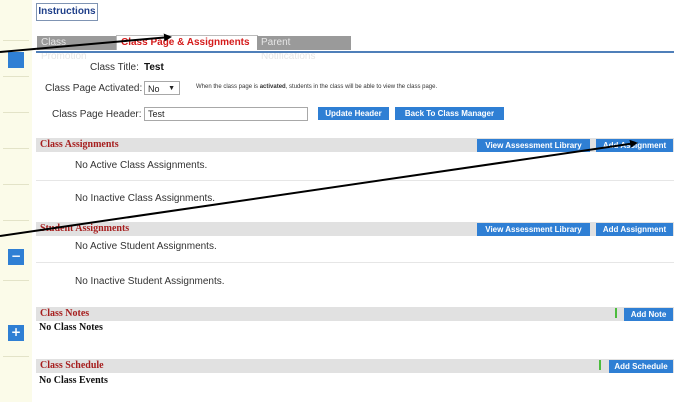 The height and width of the screenshot is (402, 674). Describe the element at coordinates (86, 43) in the screenshot. I see `arrow-to-tab` at that location.